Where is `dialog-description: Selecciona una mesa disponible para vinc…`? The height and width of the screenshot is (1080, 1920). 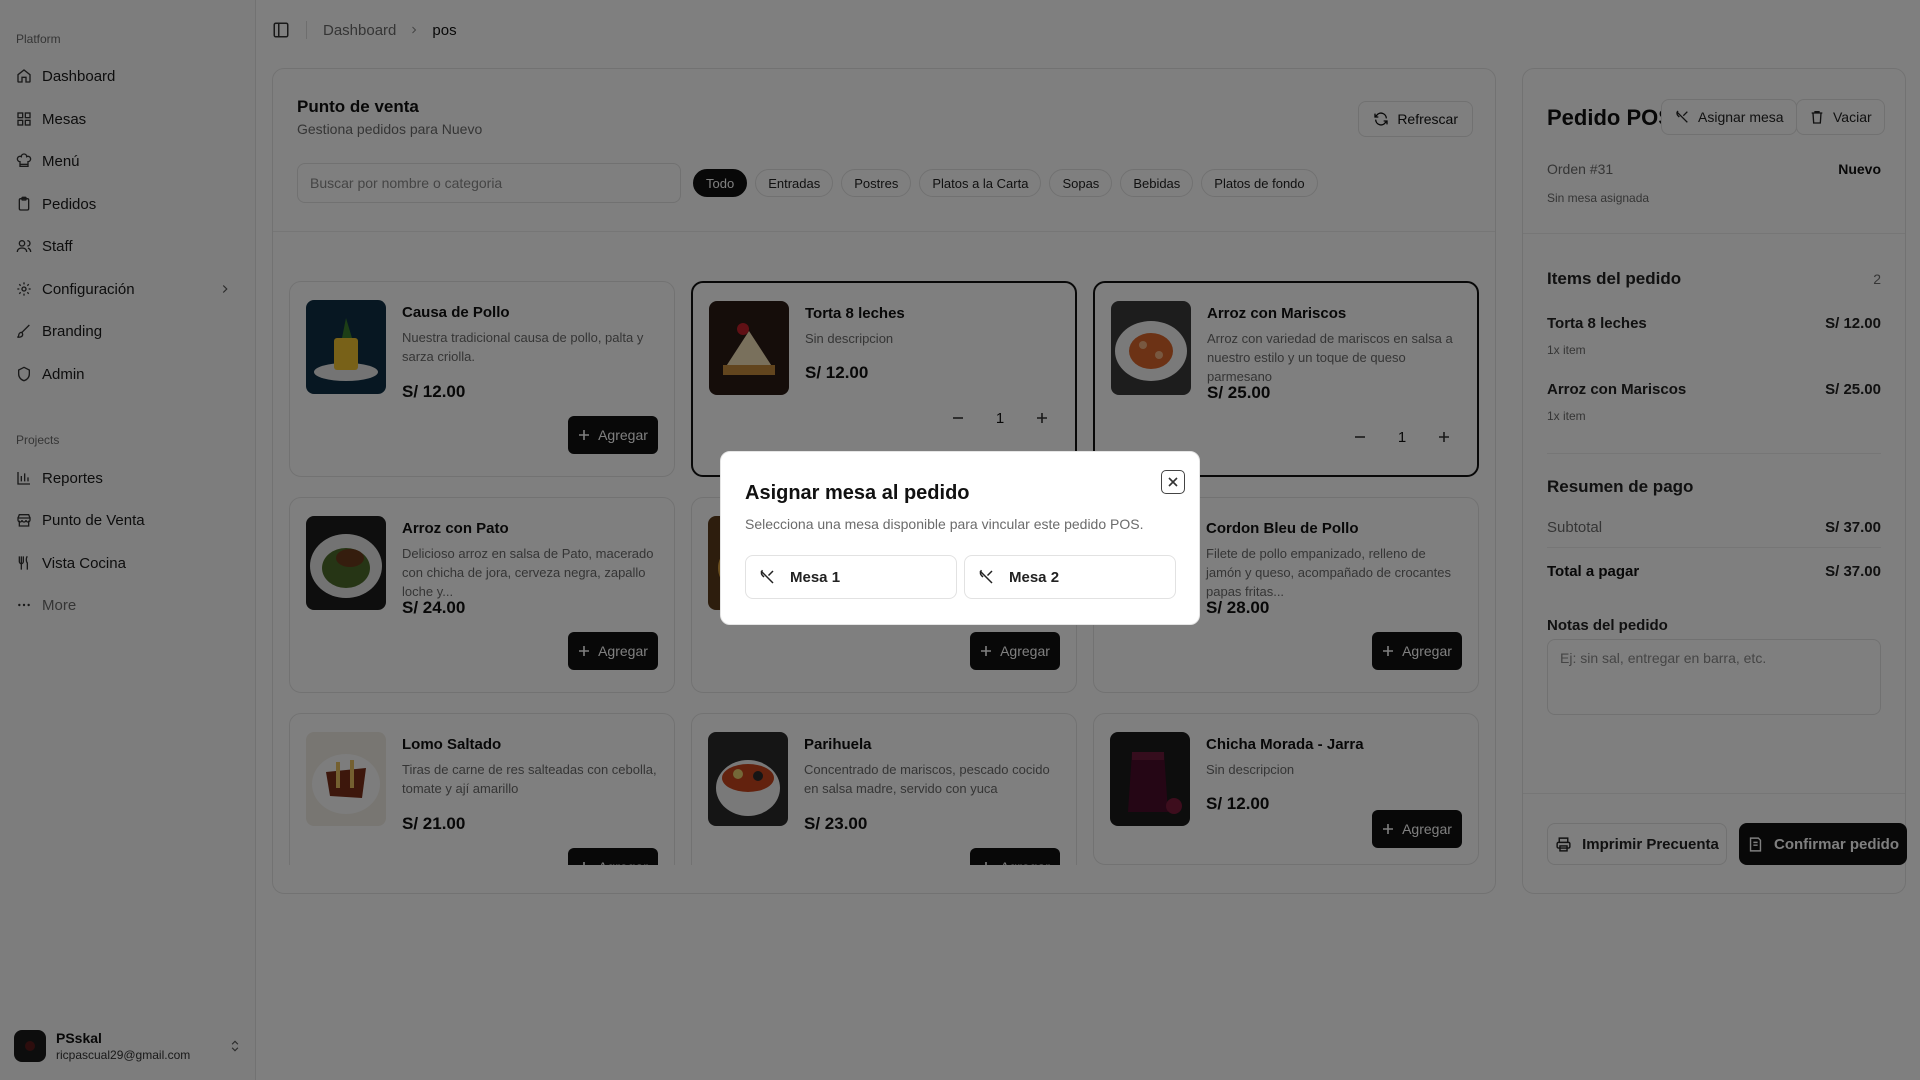
dialog-description: Selecciona una mesa disponible para vinc… is located at coordinates (944, 524).